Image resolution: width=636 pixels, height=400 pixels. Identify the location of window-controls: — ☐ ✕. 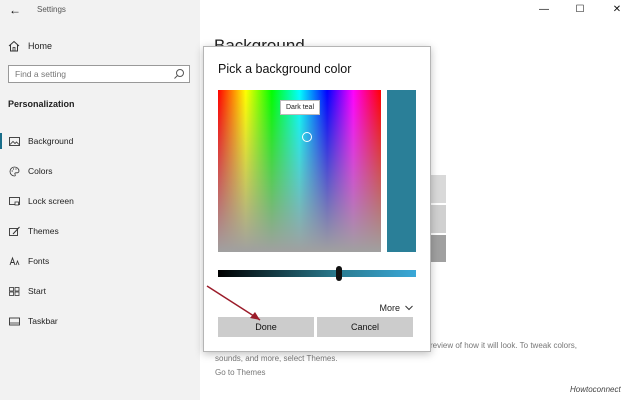
(581, 10).